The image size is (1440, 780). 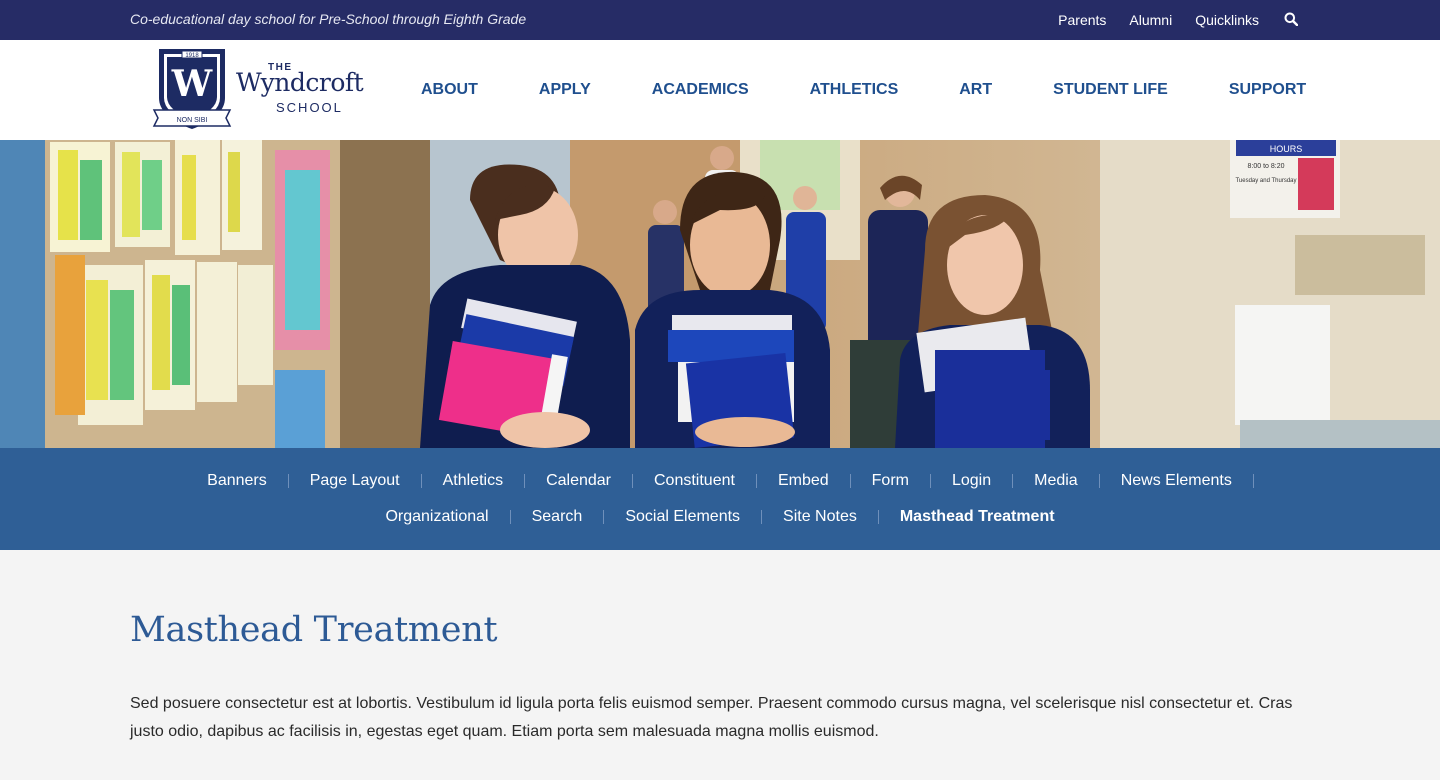 I want to click on crest-icon: 1918 W NON SIBI, so click(x=192, y=89).